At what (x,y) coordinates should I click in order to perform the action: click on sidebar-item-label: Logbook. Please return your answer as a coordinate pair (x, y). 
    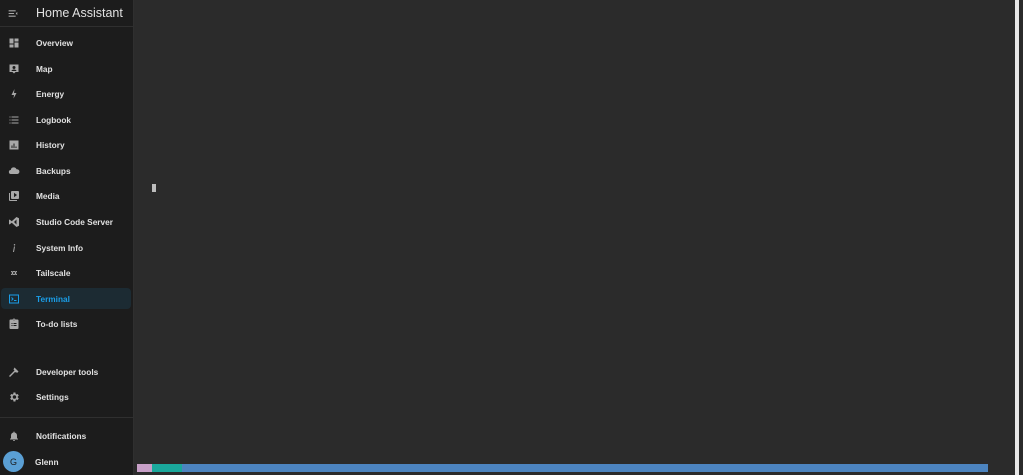
    Looking at the image, I should click on (54, 119).